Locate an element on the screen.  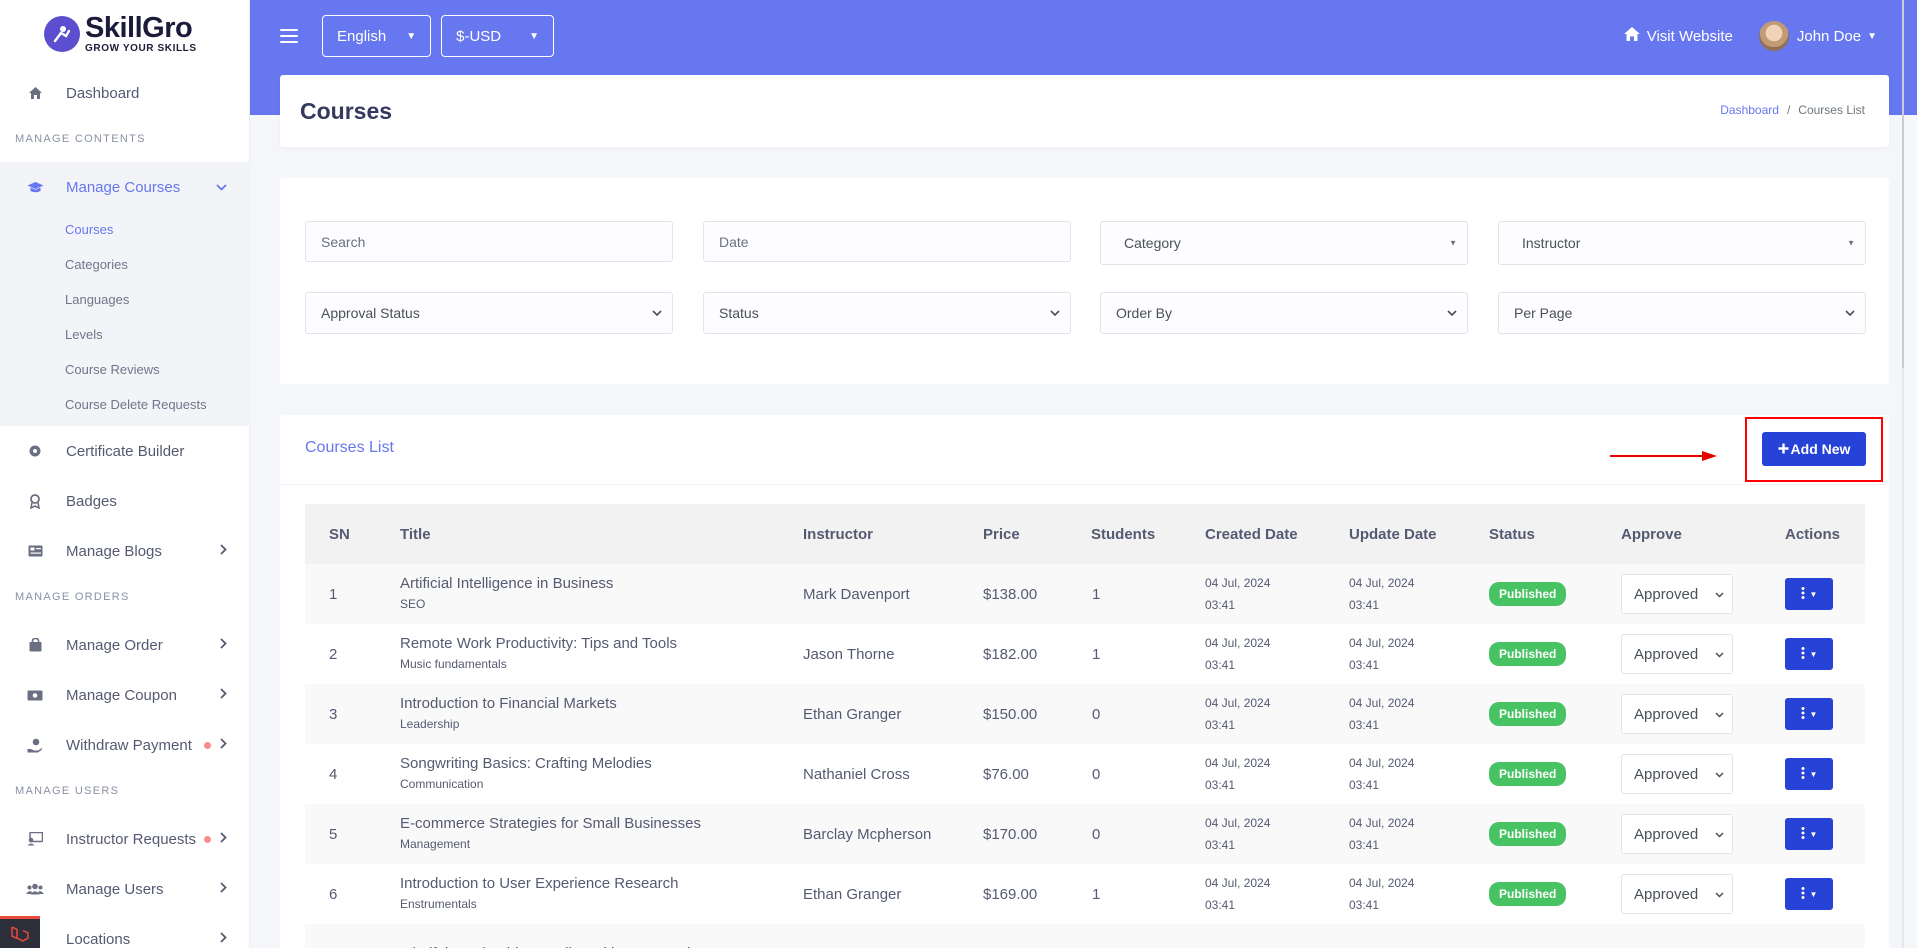
column-header-price: Price is located at coordinates (1037, 534).